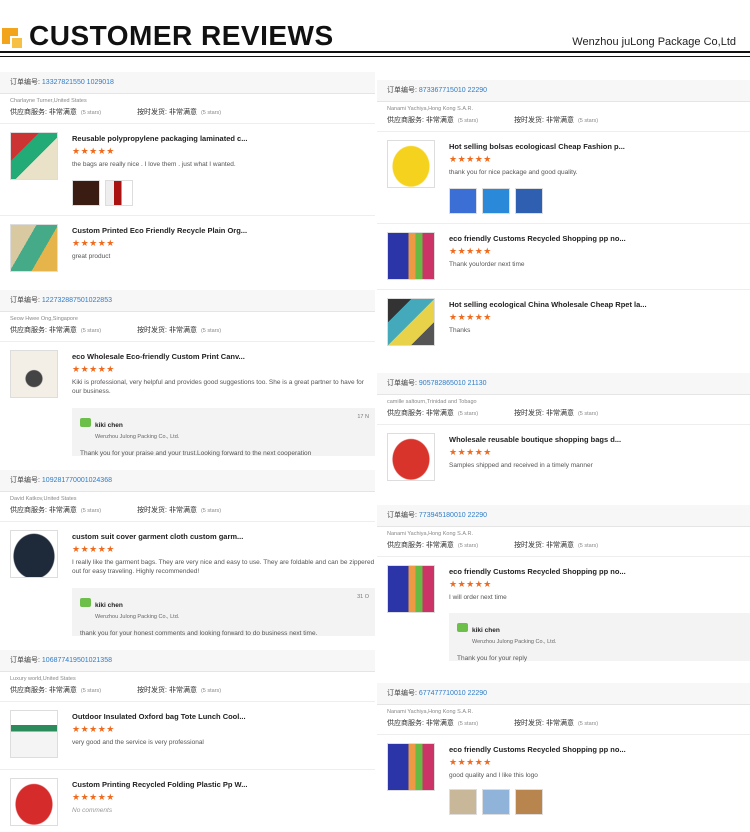  Describe the element at coordinates (492, 658) in the screenshot. I see `reply-text: Thank you for your reply` at that location.